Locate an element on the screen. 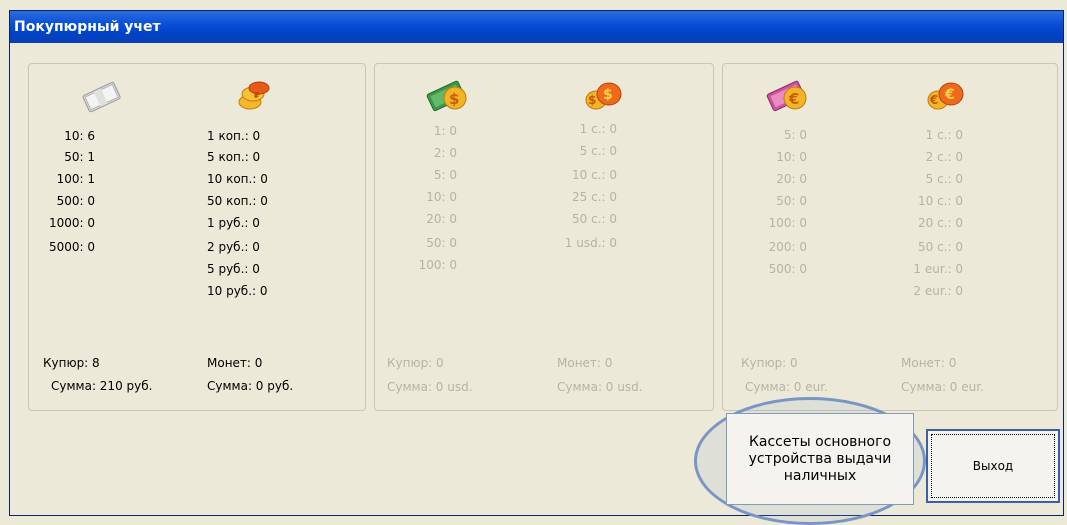 This screenshot has height=525, width=1067. eur-coins-sum: Сумма: 0 eur. is located at coordinates (942, 387).